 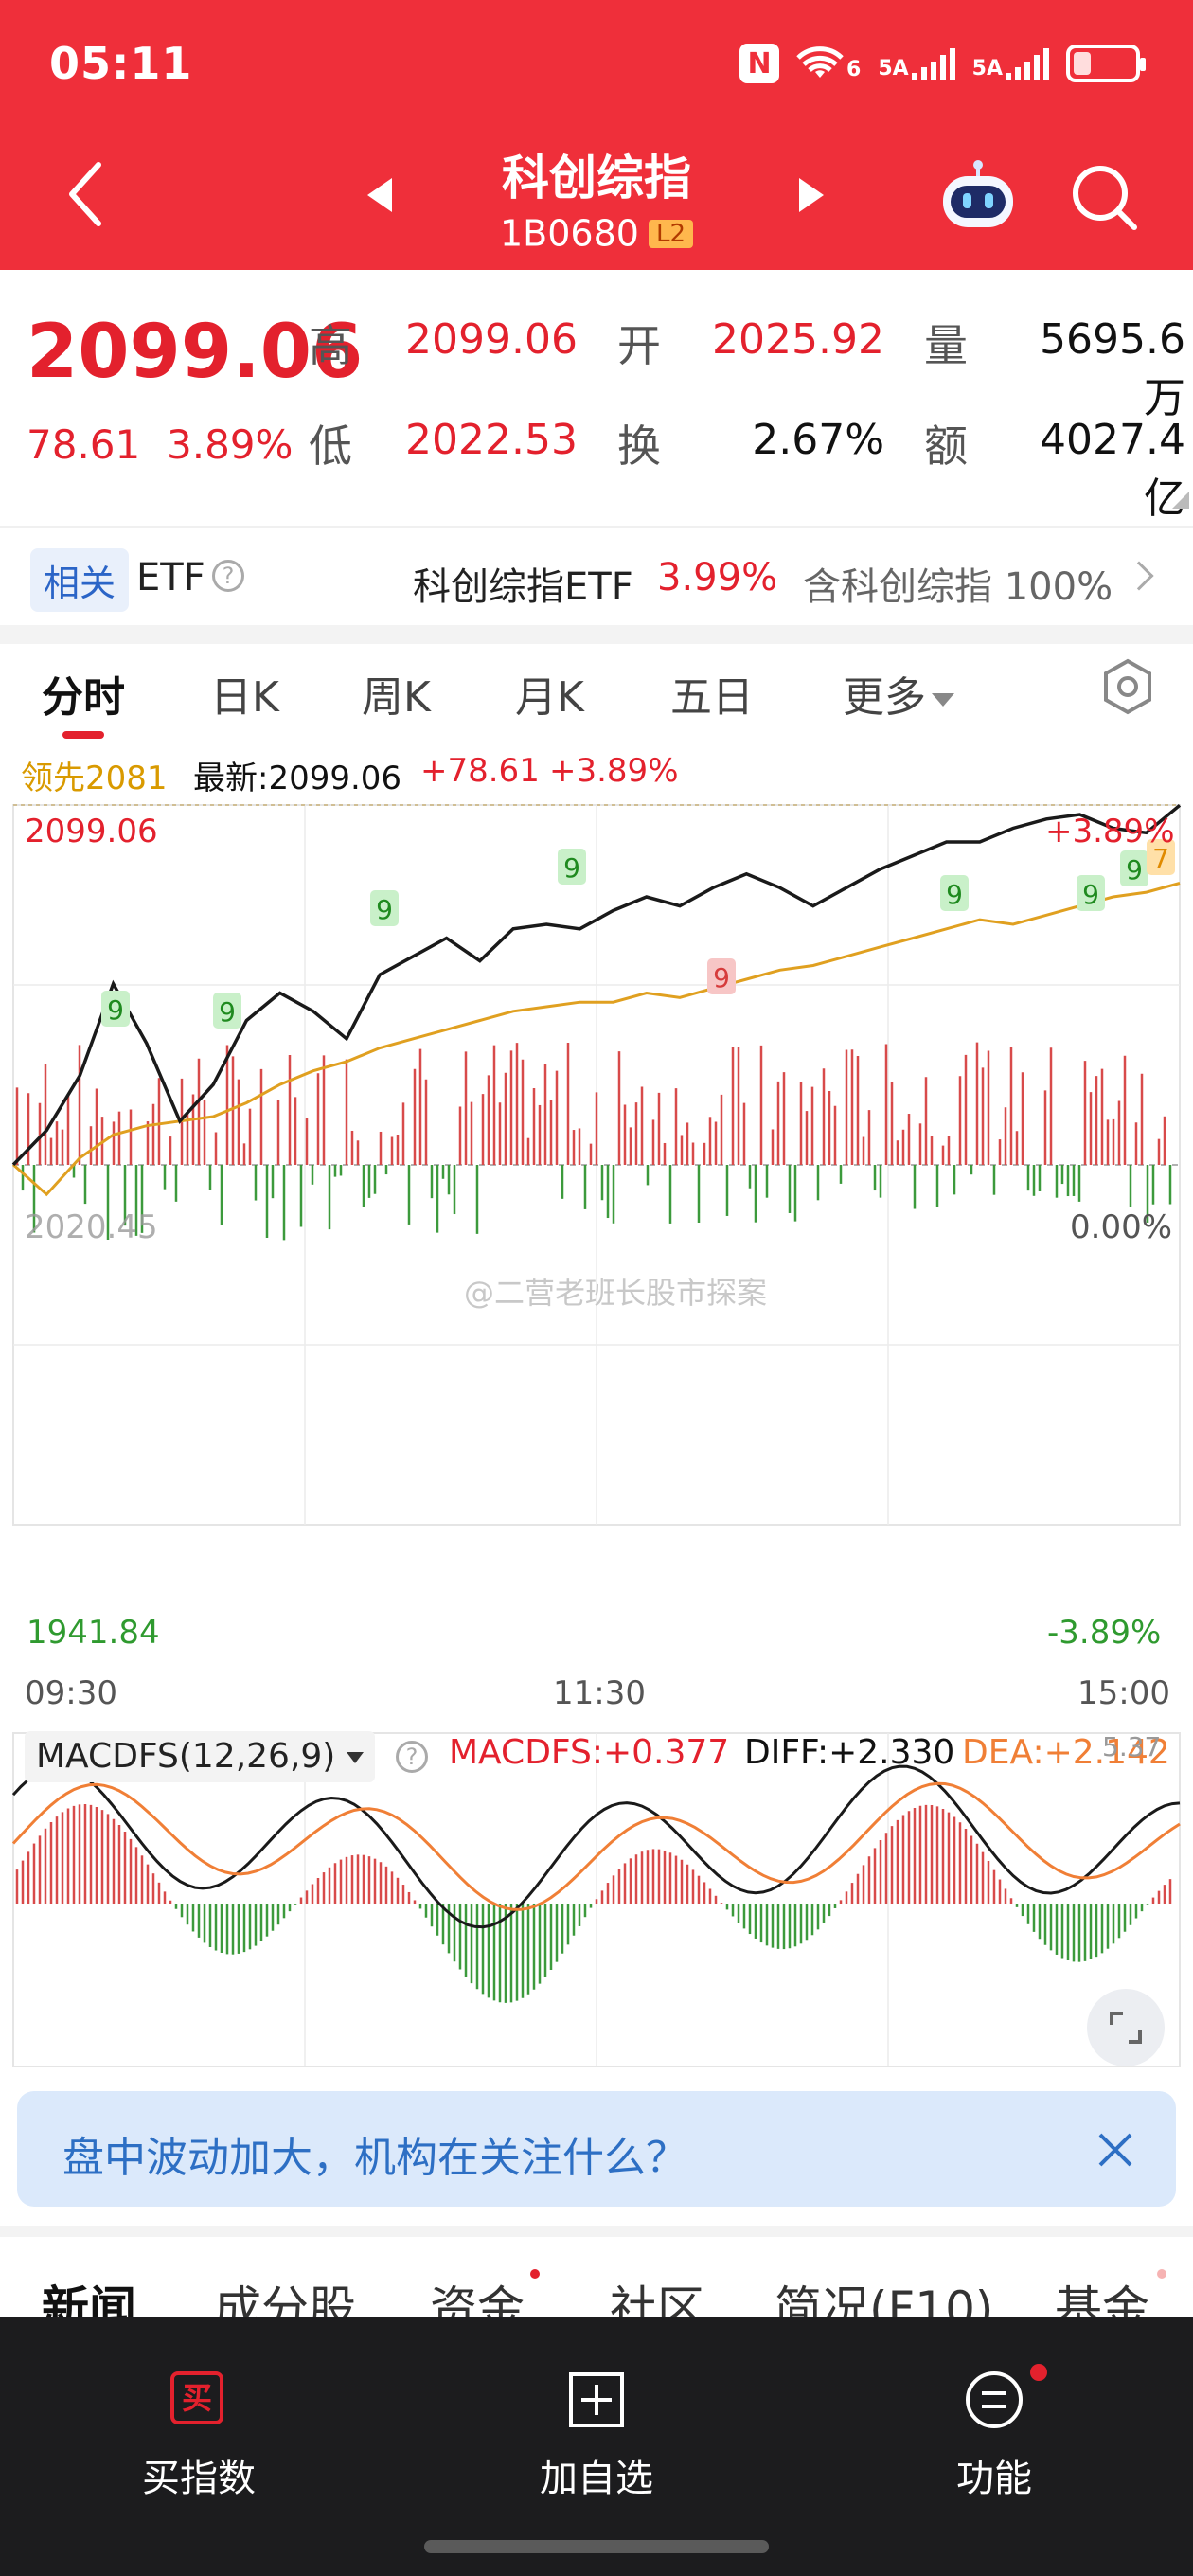 What do you see at coordinates (593, 1903) in the screenshot?
I see `macd-bars` at bounding box center [593, 1903].